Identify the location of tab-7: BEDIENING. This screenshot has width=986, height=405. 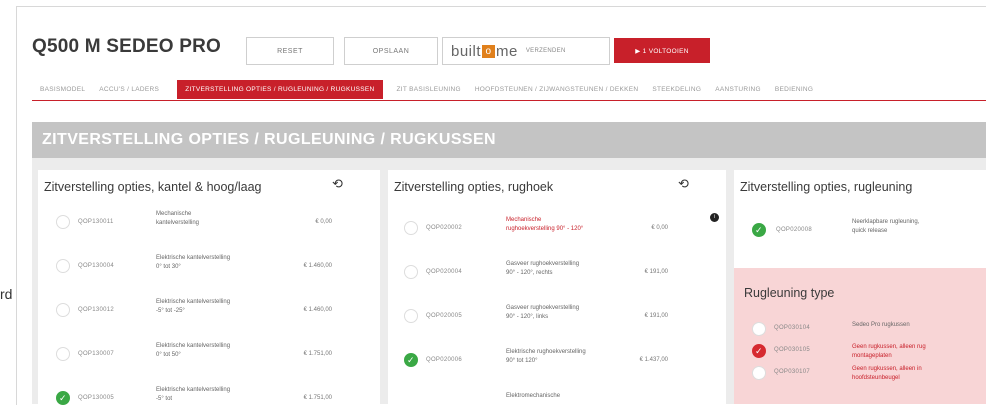
(794, 89).